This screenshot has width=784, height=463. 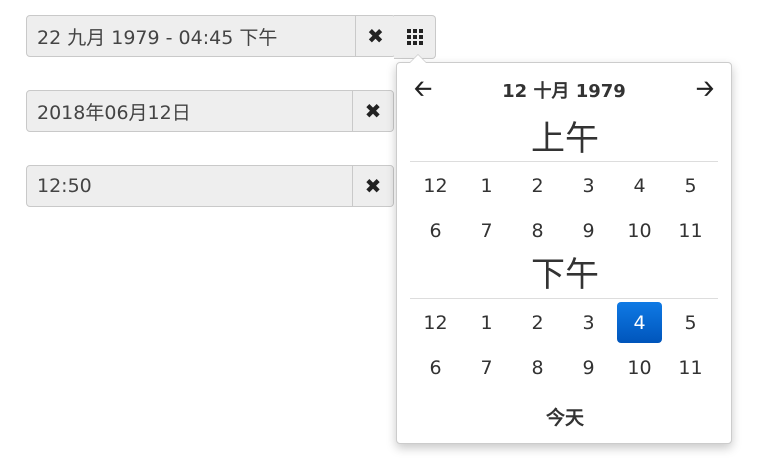 I want to click on today-button: 今天, so click(x=565, y=416).